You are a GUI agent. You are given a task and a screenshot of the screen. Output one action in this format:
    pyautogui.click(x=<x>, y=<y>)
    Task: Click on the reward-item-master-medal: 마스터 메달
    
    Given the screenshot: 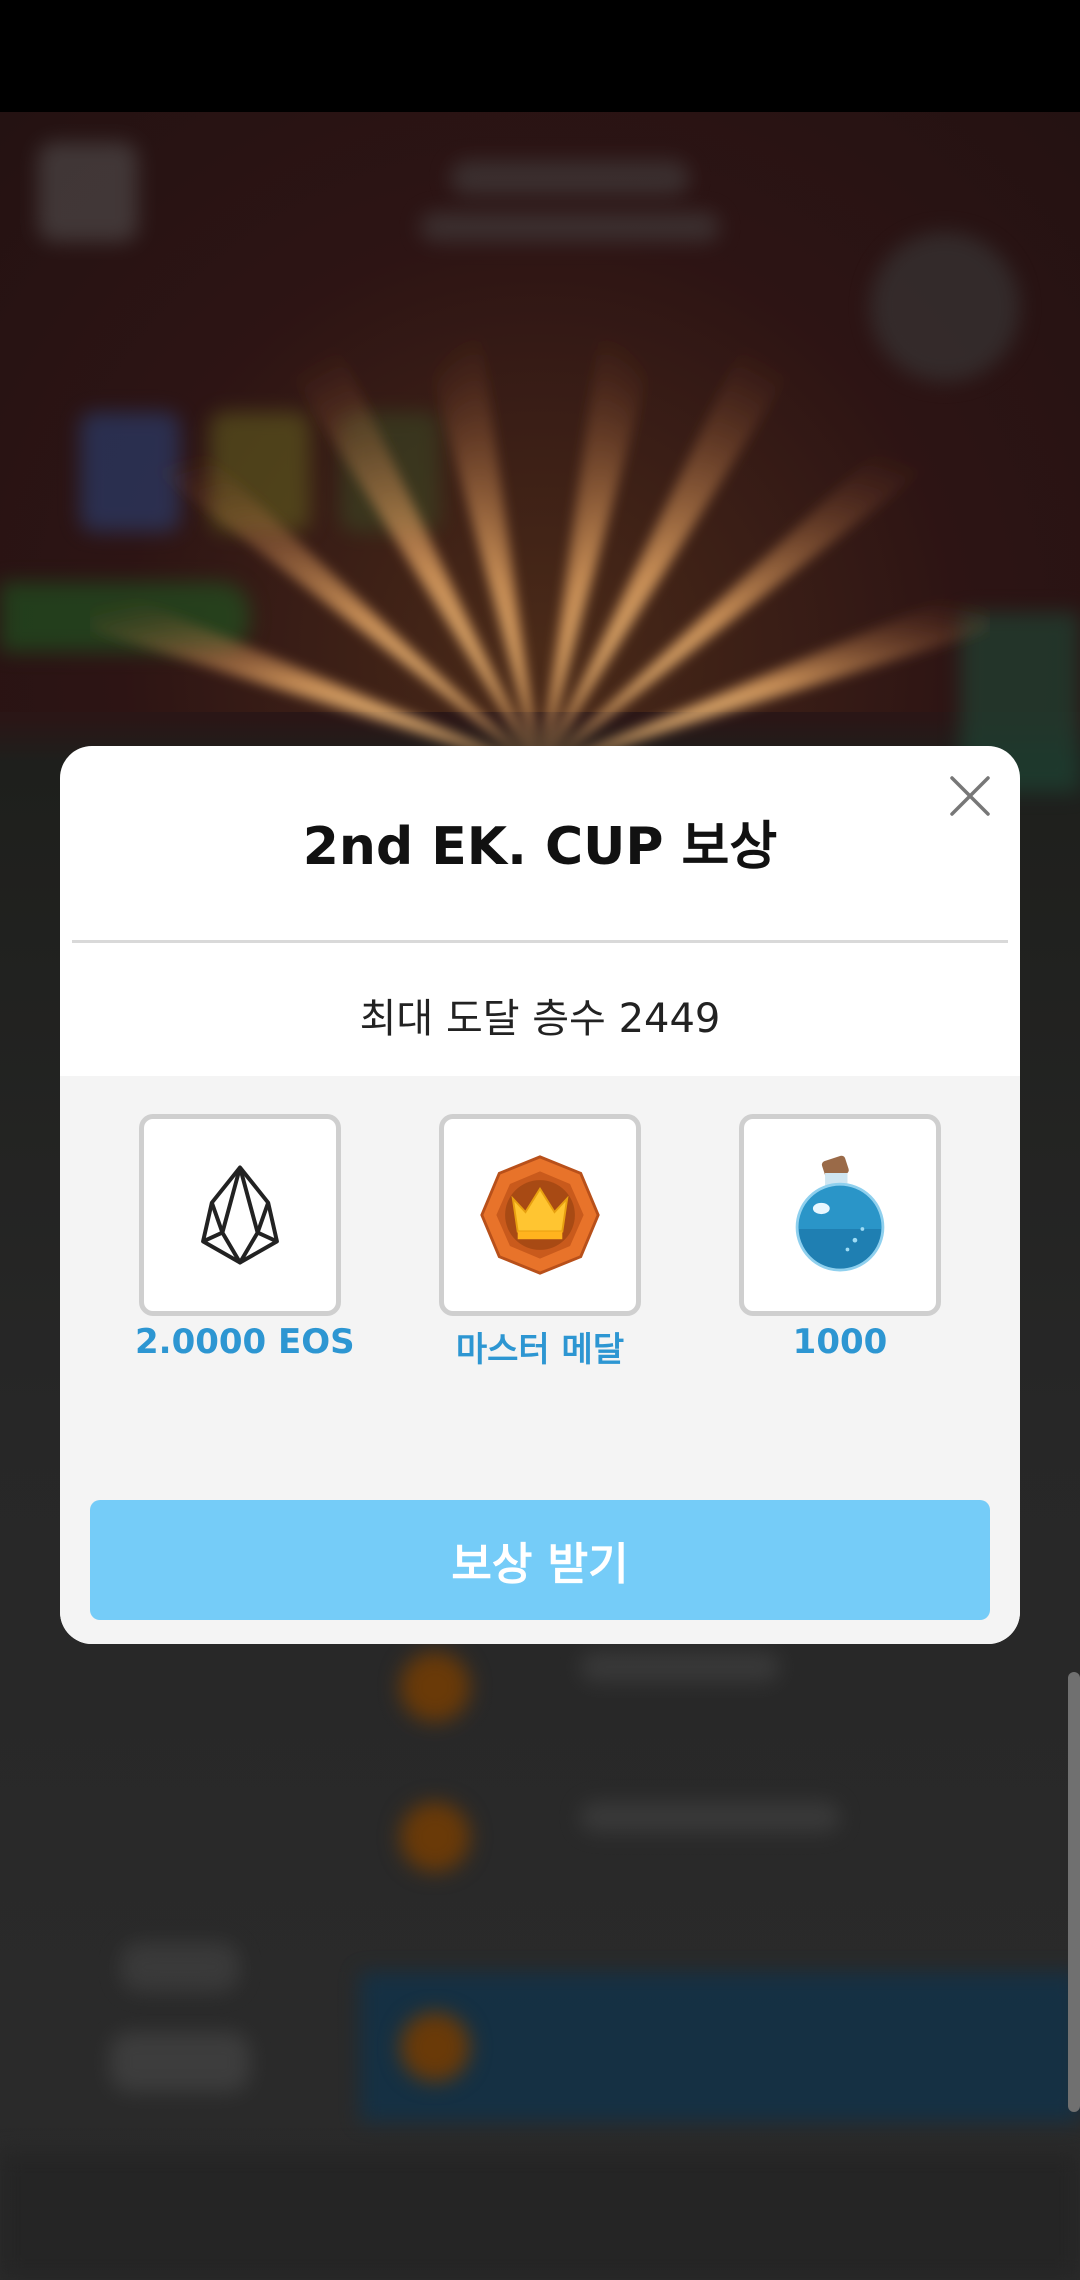 What is the action you would take?
    pyautogui.click(x=540, y=1242)
    